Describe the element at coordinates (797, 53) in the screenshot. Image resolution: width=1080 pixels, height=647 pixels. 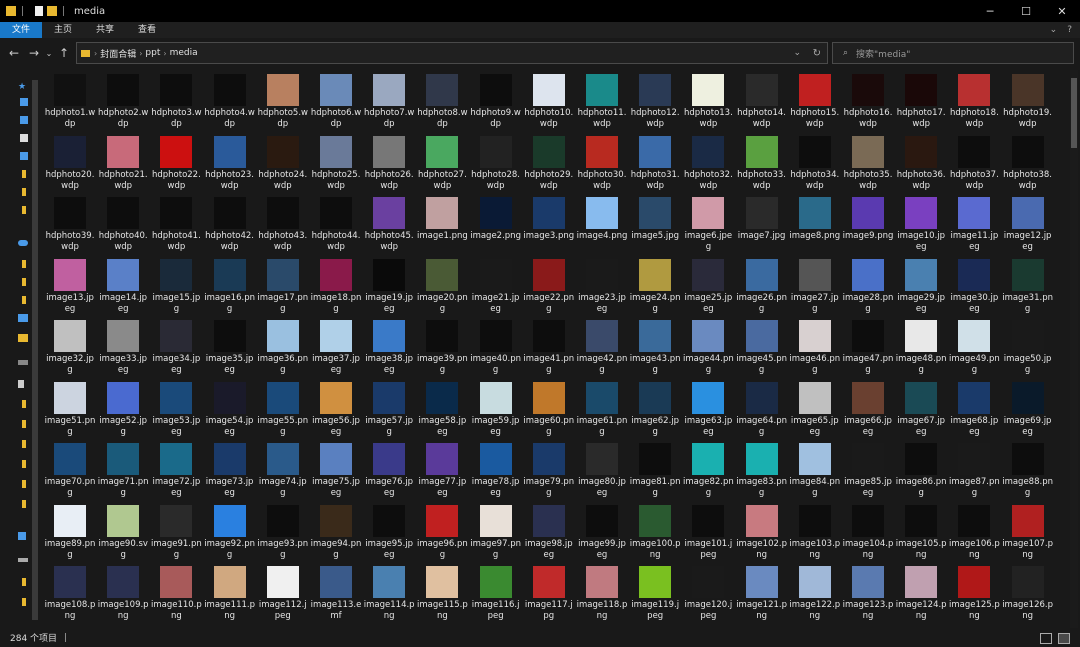
I see `address-dropdown-icon: ⌄` at that location.